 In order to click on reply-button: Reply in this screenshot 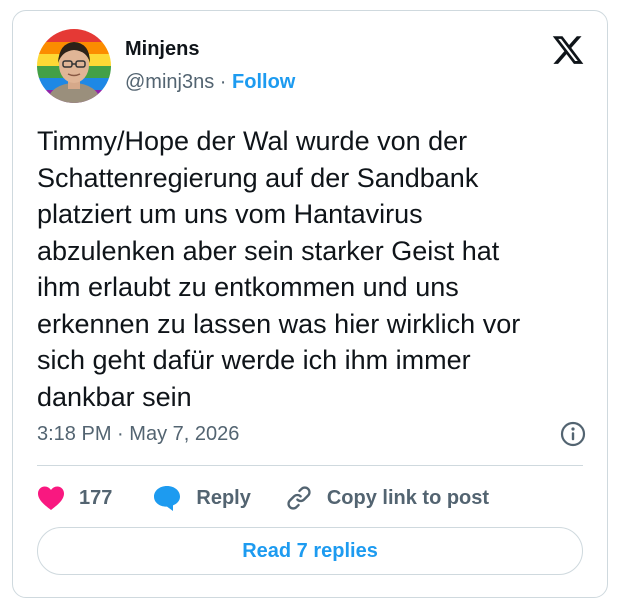, I will do `click(201, 498)`.